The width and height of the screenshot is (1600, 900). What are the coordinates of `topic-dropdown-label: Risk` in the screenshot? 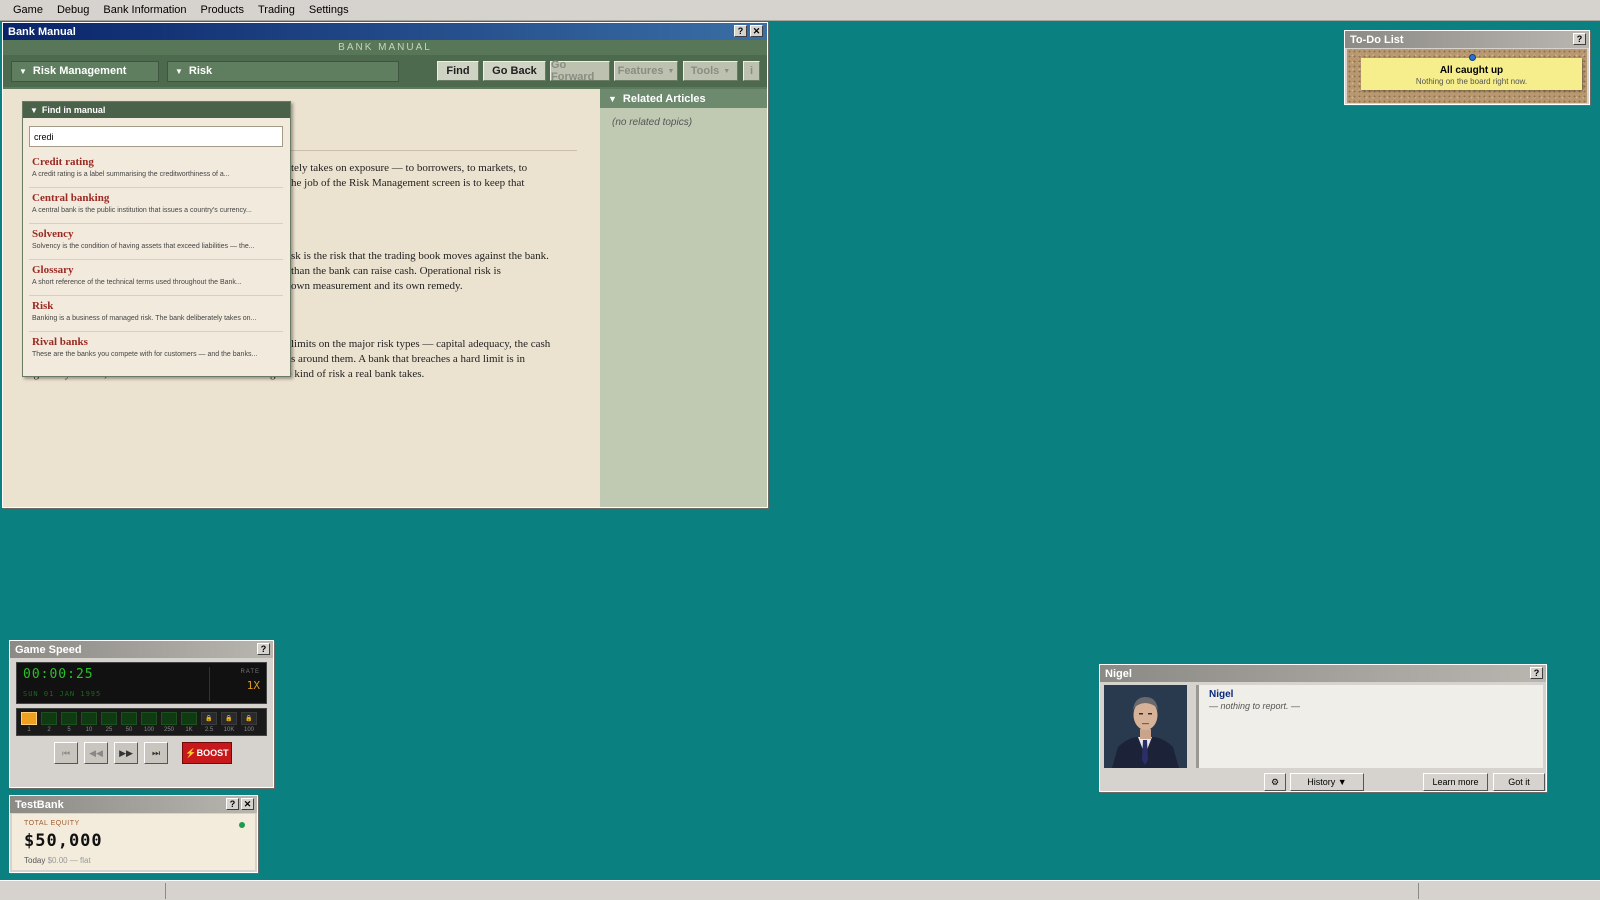 It's located at (200, 71).